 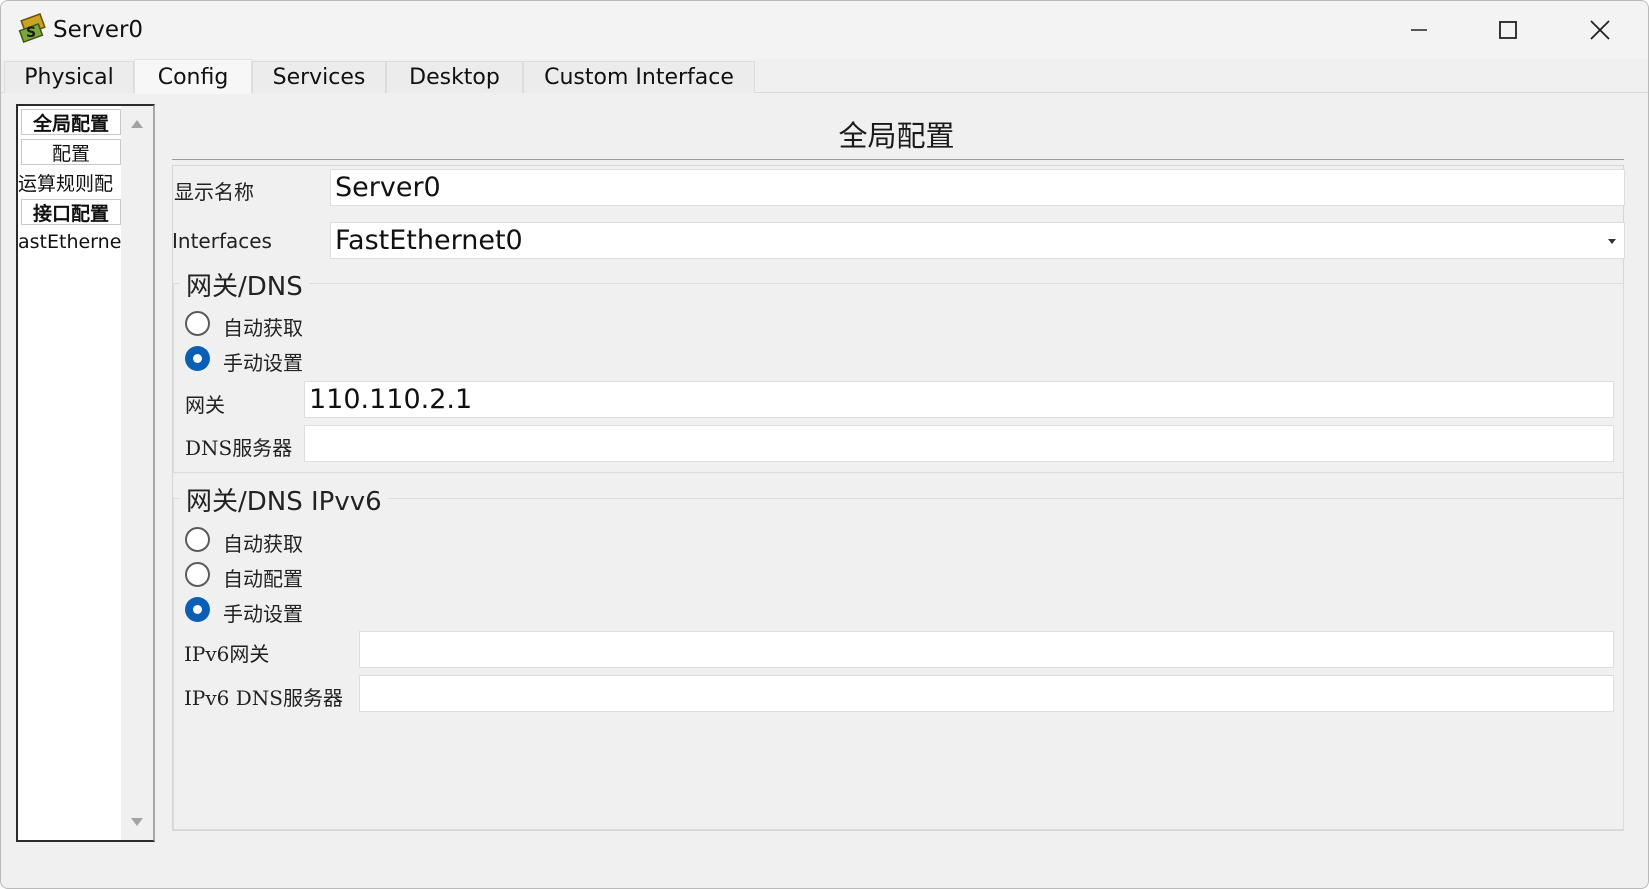 What do you see at coordinates (1612, 241) in the screenshot?
I see `dropdown-arrow-icon` at bounding box center [1612, 241].